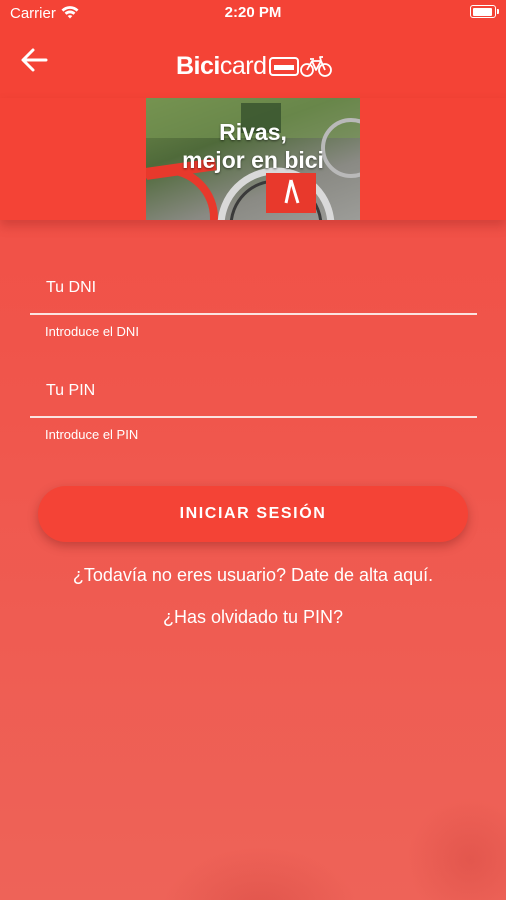 This screenshot has width=506, height=900. What do you see at coordinates (253, 132) in the screenshot?
I see `banner-line-1: Rivas,` at bounding box center [253, 132].